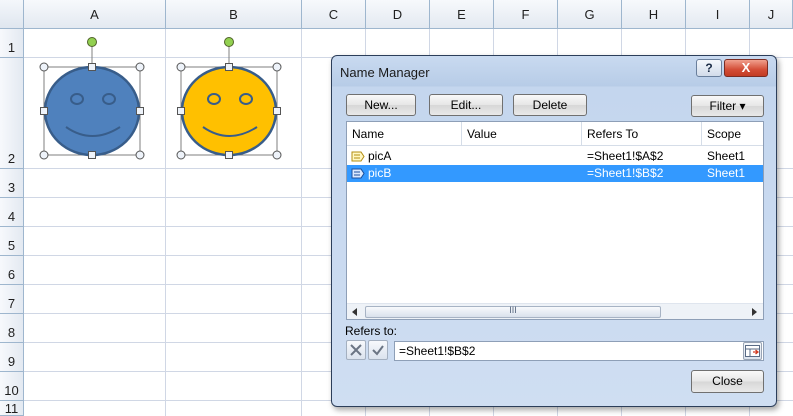  I want to click on scroll-grip: III, so click(513, 310).